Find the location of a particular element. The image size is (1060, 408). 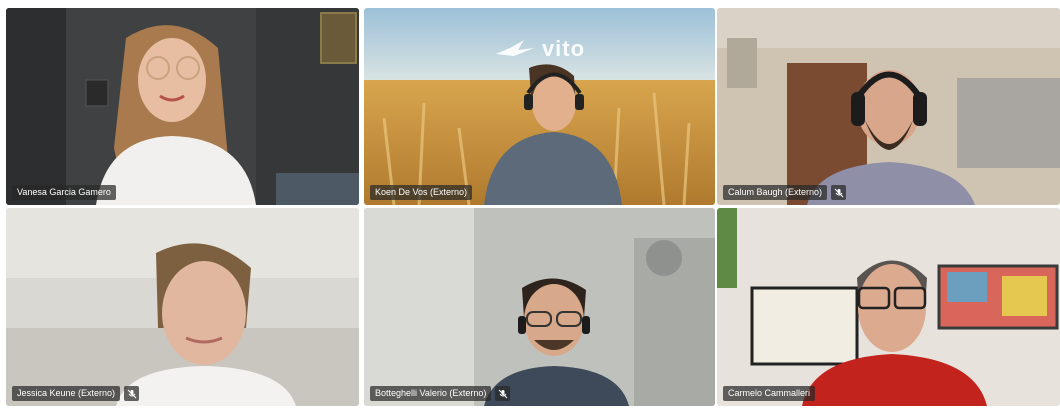

name-tag: Calum Baugh (Externo) is located at coordinates (785, 192).